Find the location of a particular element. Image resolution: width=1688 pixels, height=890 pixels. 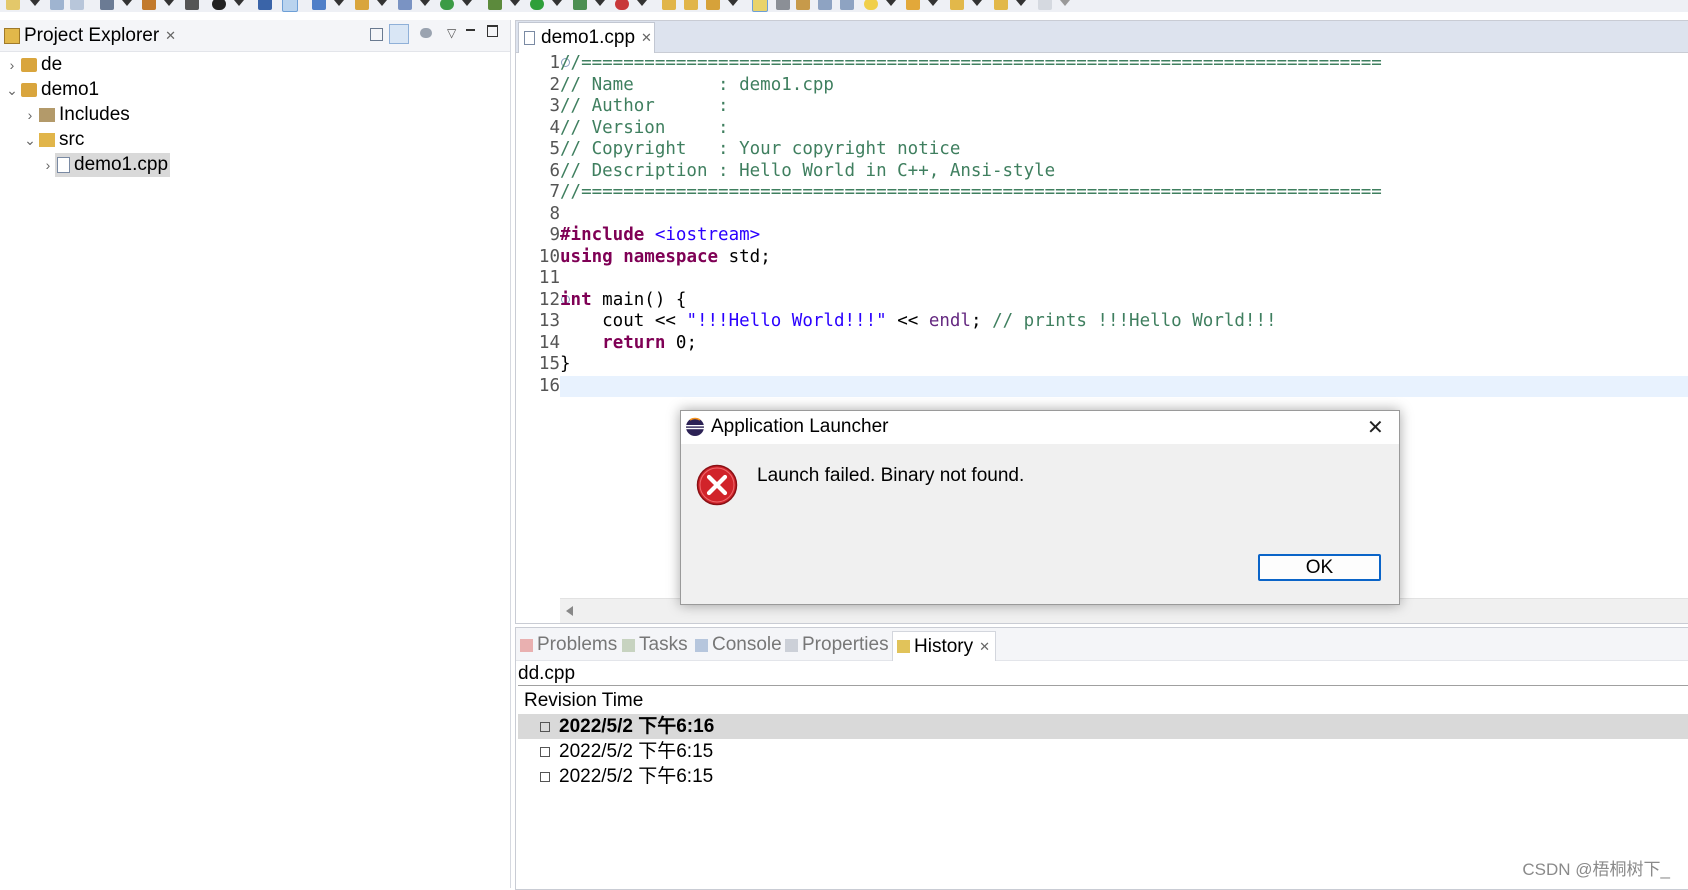

code-token: cout << is located at coordinates (618, 321).